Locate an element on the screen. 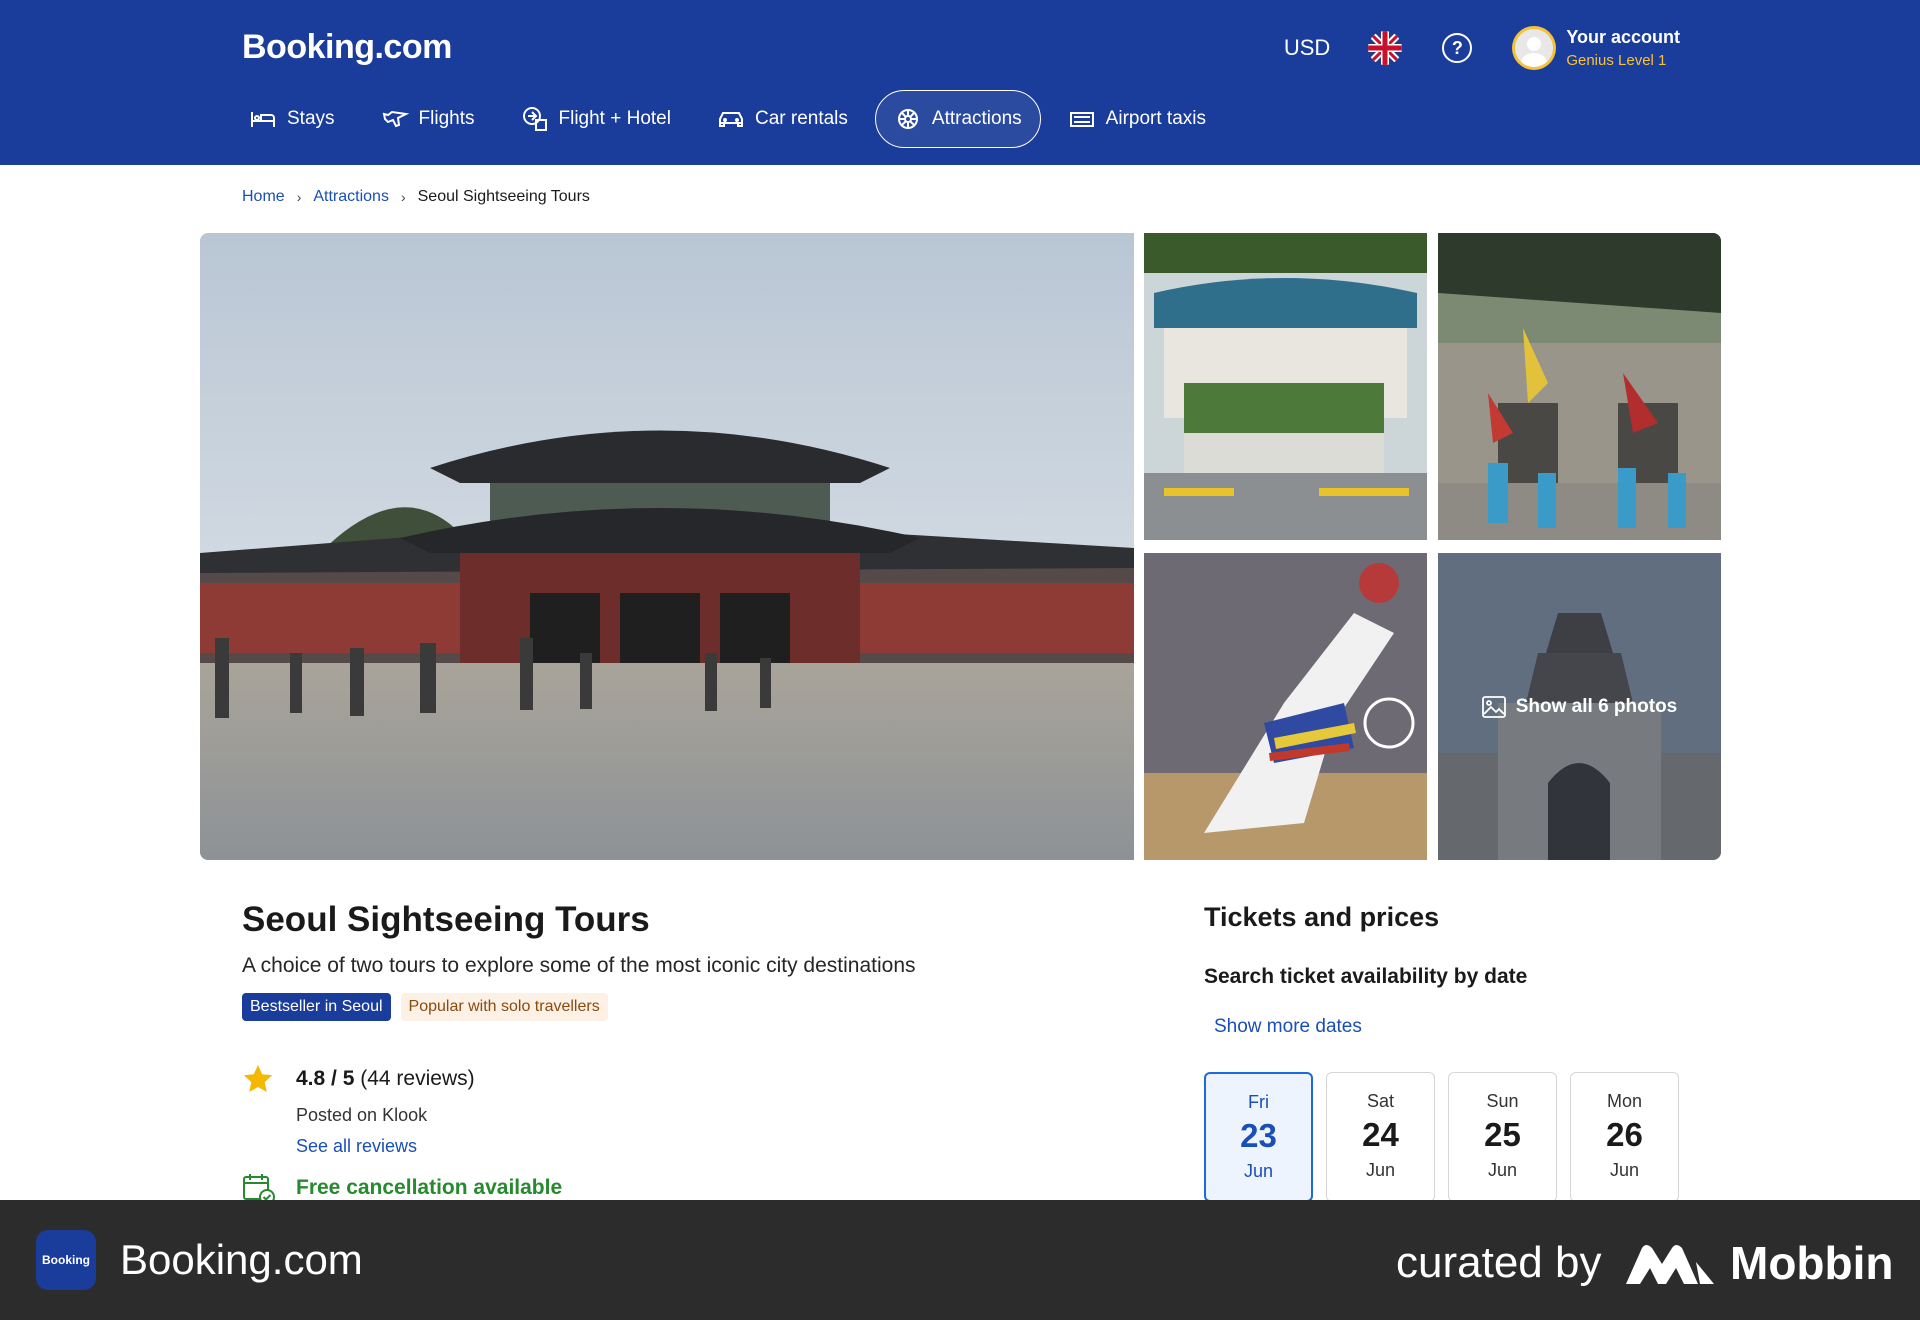 This screenshot has width=1920, height=1320. photo-blue-house is located at coordinates (1285, 386).